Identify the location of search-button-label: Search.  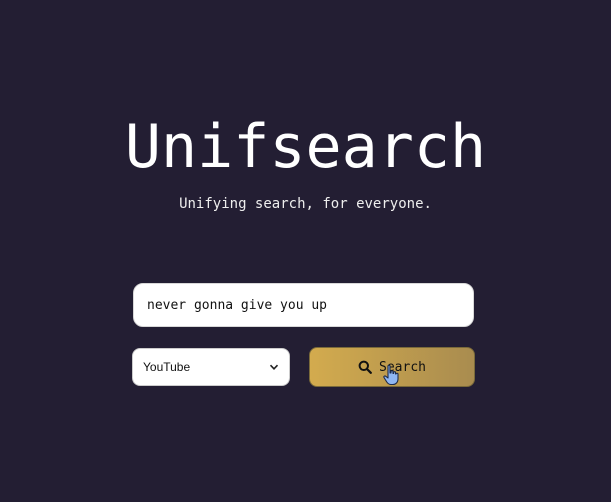
(402, 367).